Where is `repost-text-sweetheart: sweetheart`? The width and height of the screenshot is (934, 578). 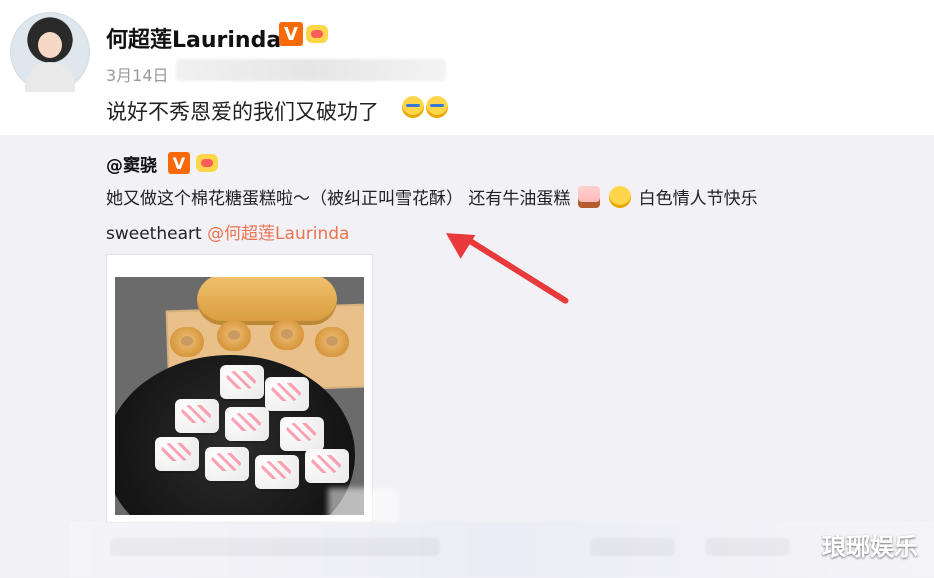 repost-text-sweetheart: sweetheart is located at coordinates (154, 234).